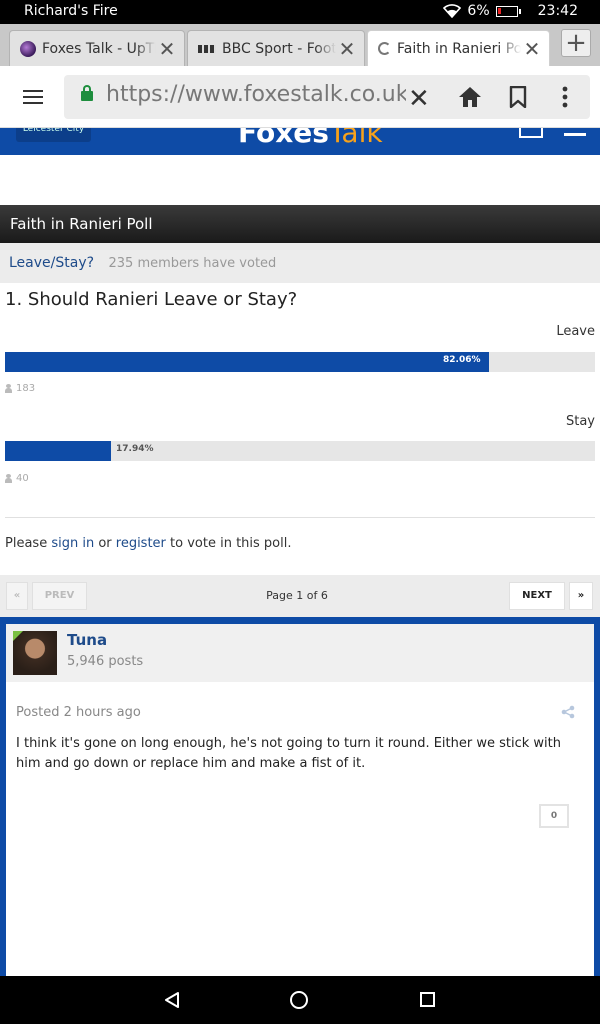 The width and height of the screenshot is (600, 1024). I want to click on next-page-button: NEXT, so click(537, 596).